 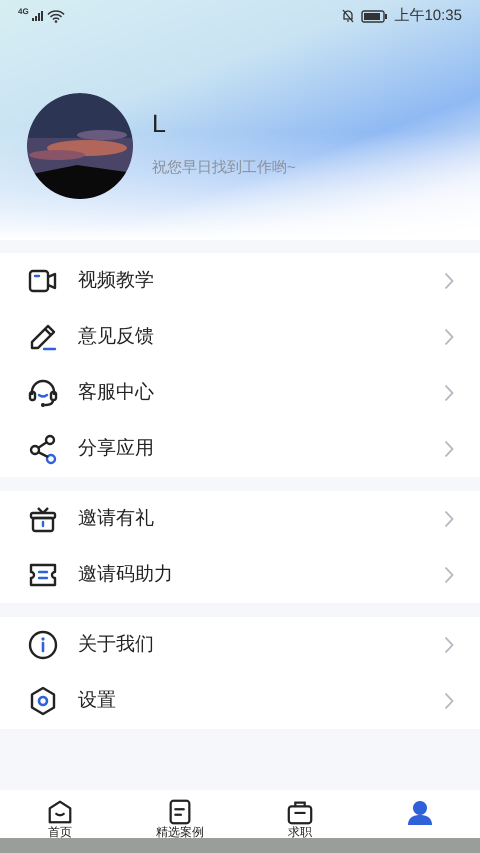 What do you see at coordinates (43, 645) in the screenshot?
I see `info-icon` at bounding box center [43, 645].